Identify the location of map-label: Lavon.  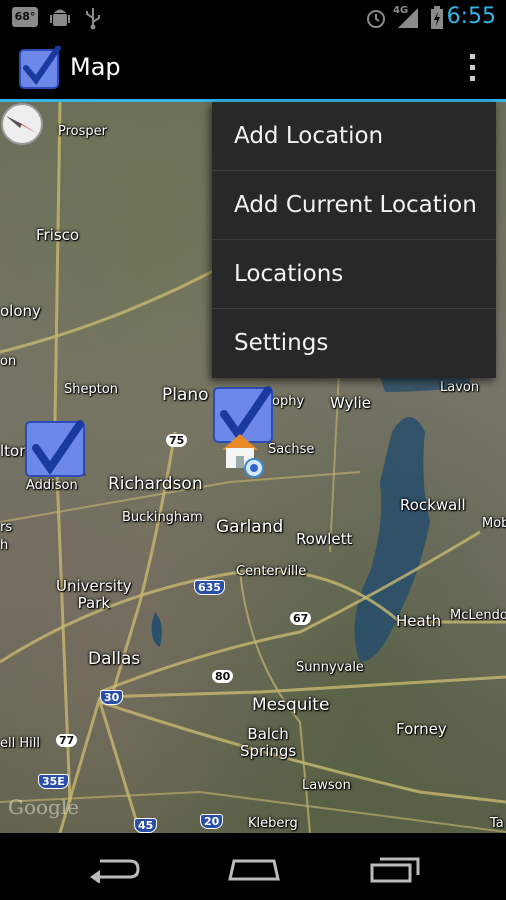
(460, 387).